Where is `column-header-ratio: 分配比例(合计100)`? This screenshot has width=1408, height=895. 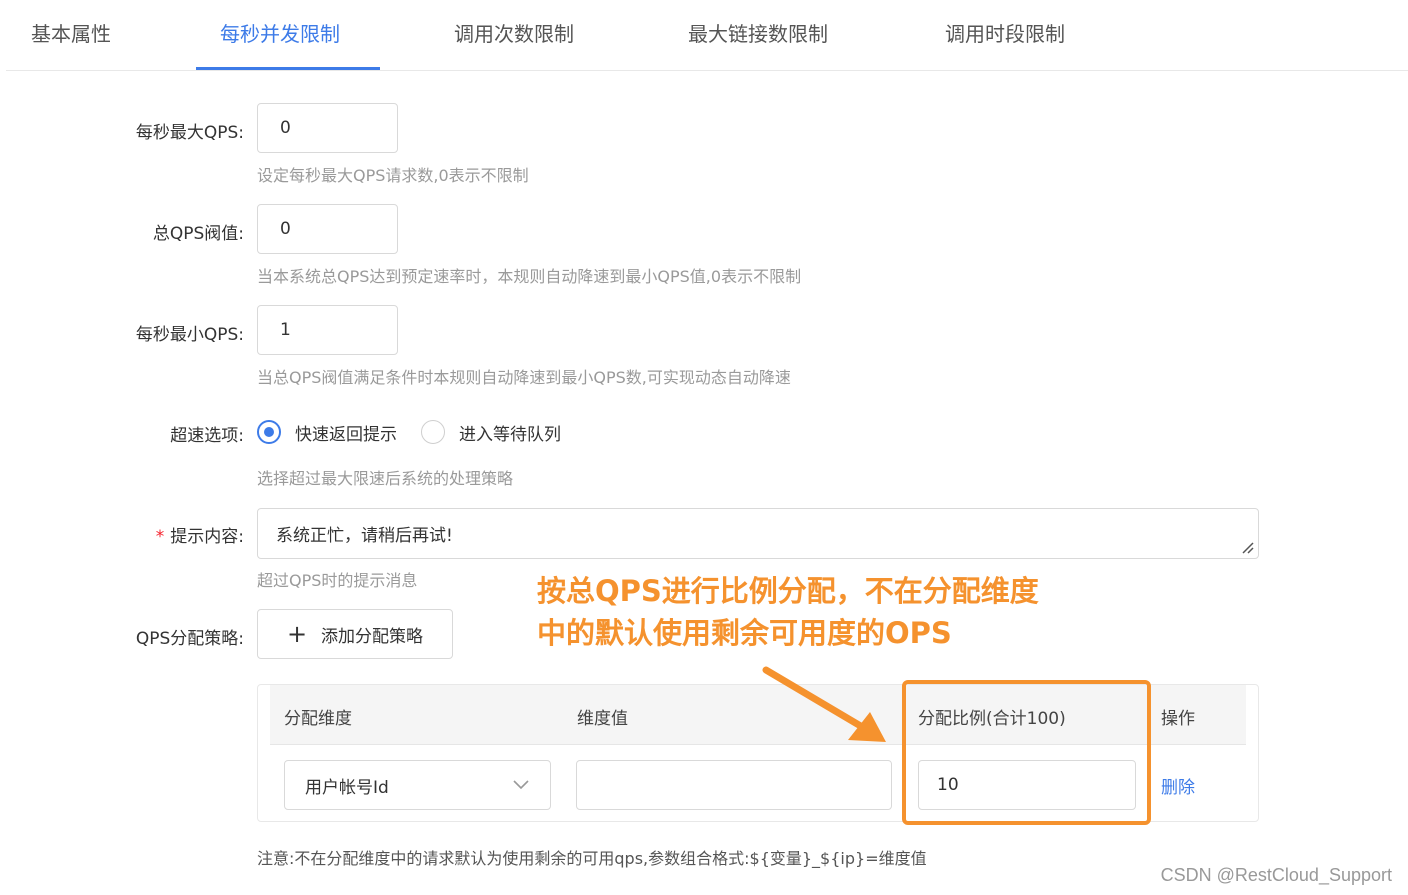
column-header-ratio: 分配比例(合计100) is located at coordinates (992, 719).